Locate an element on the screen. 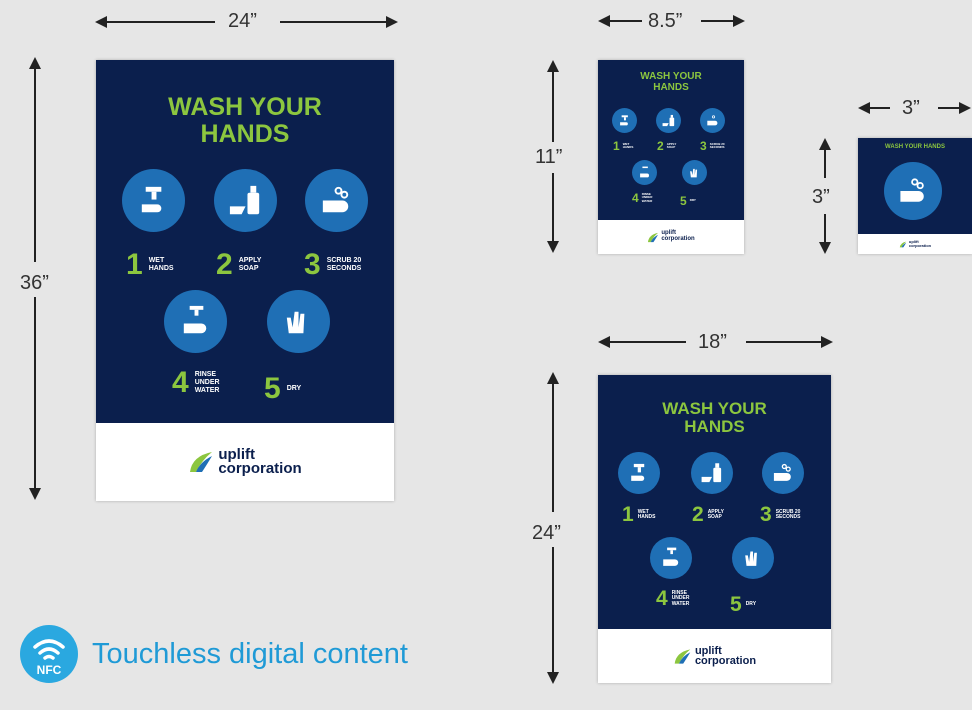 Image resolution: width=972 pixels, height=710 pixels. wifi-waves-icon: NFC is located at coordinates (49, 658).